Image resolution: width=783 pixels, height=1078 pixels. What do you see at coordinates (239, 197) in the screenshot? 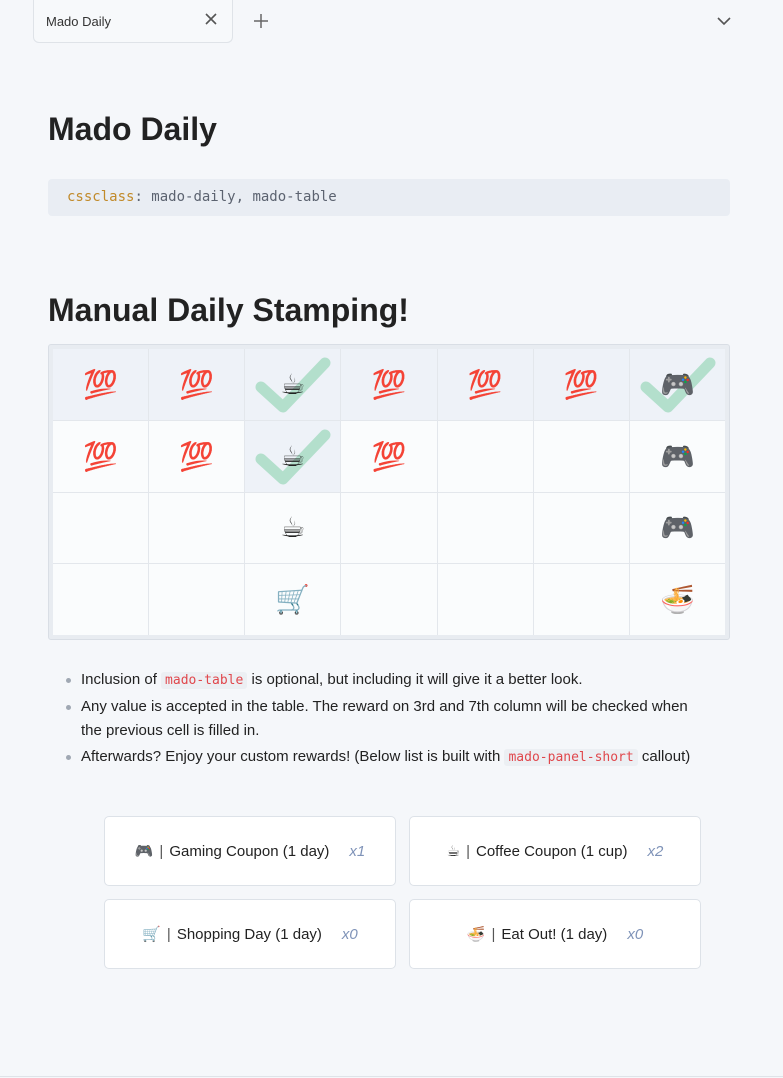
I see `frontmatter-value: mado-daily, mado-table` at bounding box center [239, 197].